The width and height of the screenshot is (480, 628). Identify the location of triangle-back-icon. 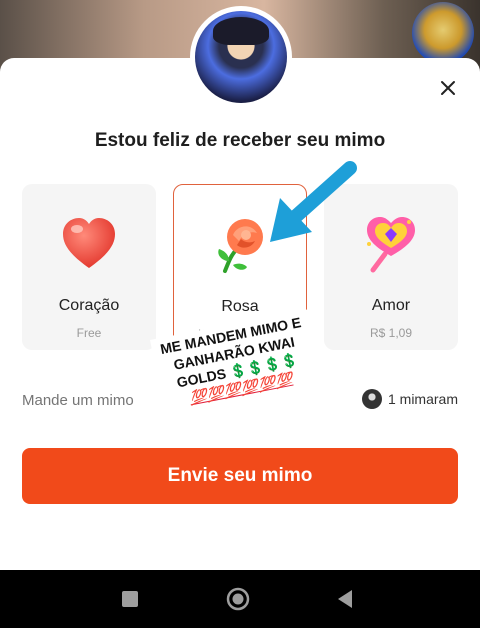
(345, 599).